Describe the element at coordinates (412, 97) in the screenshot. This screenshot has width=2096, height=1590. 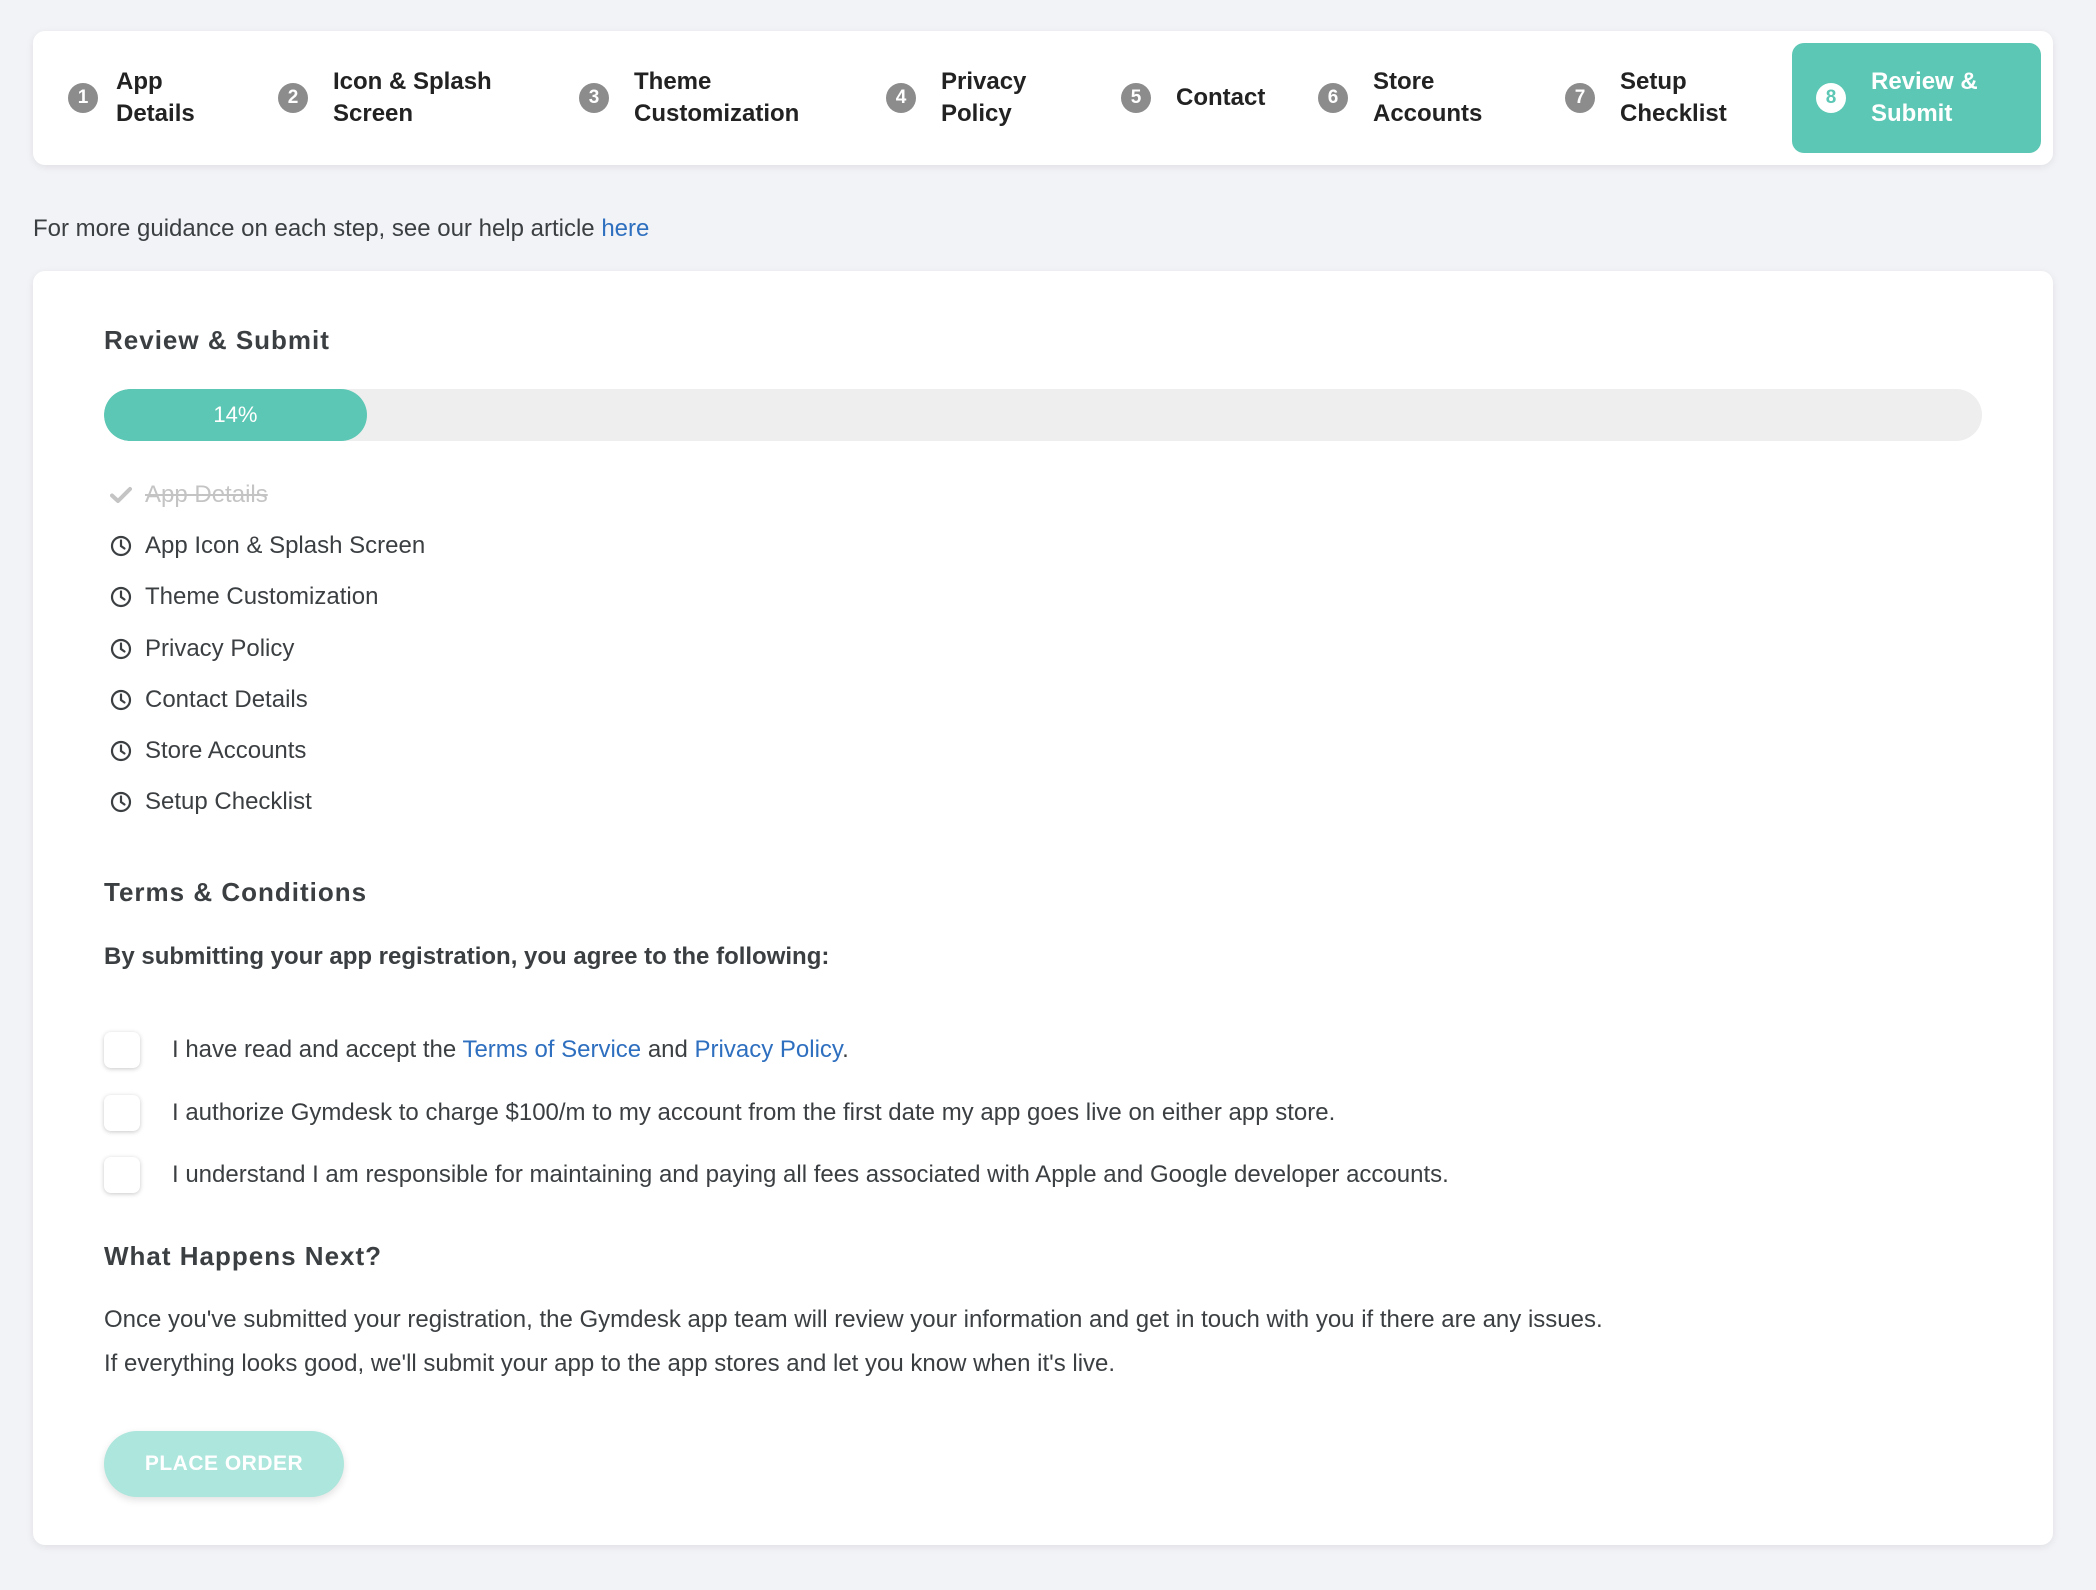
I see `step-label: Icon & Splash Screen` at that location.